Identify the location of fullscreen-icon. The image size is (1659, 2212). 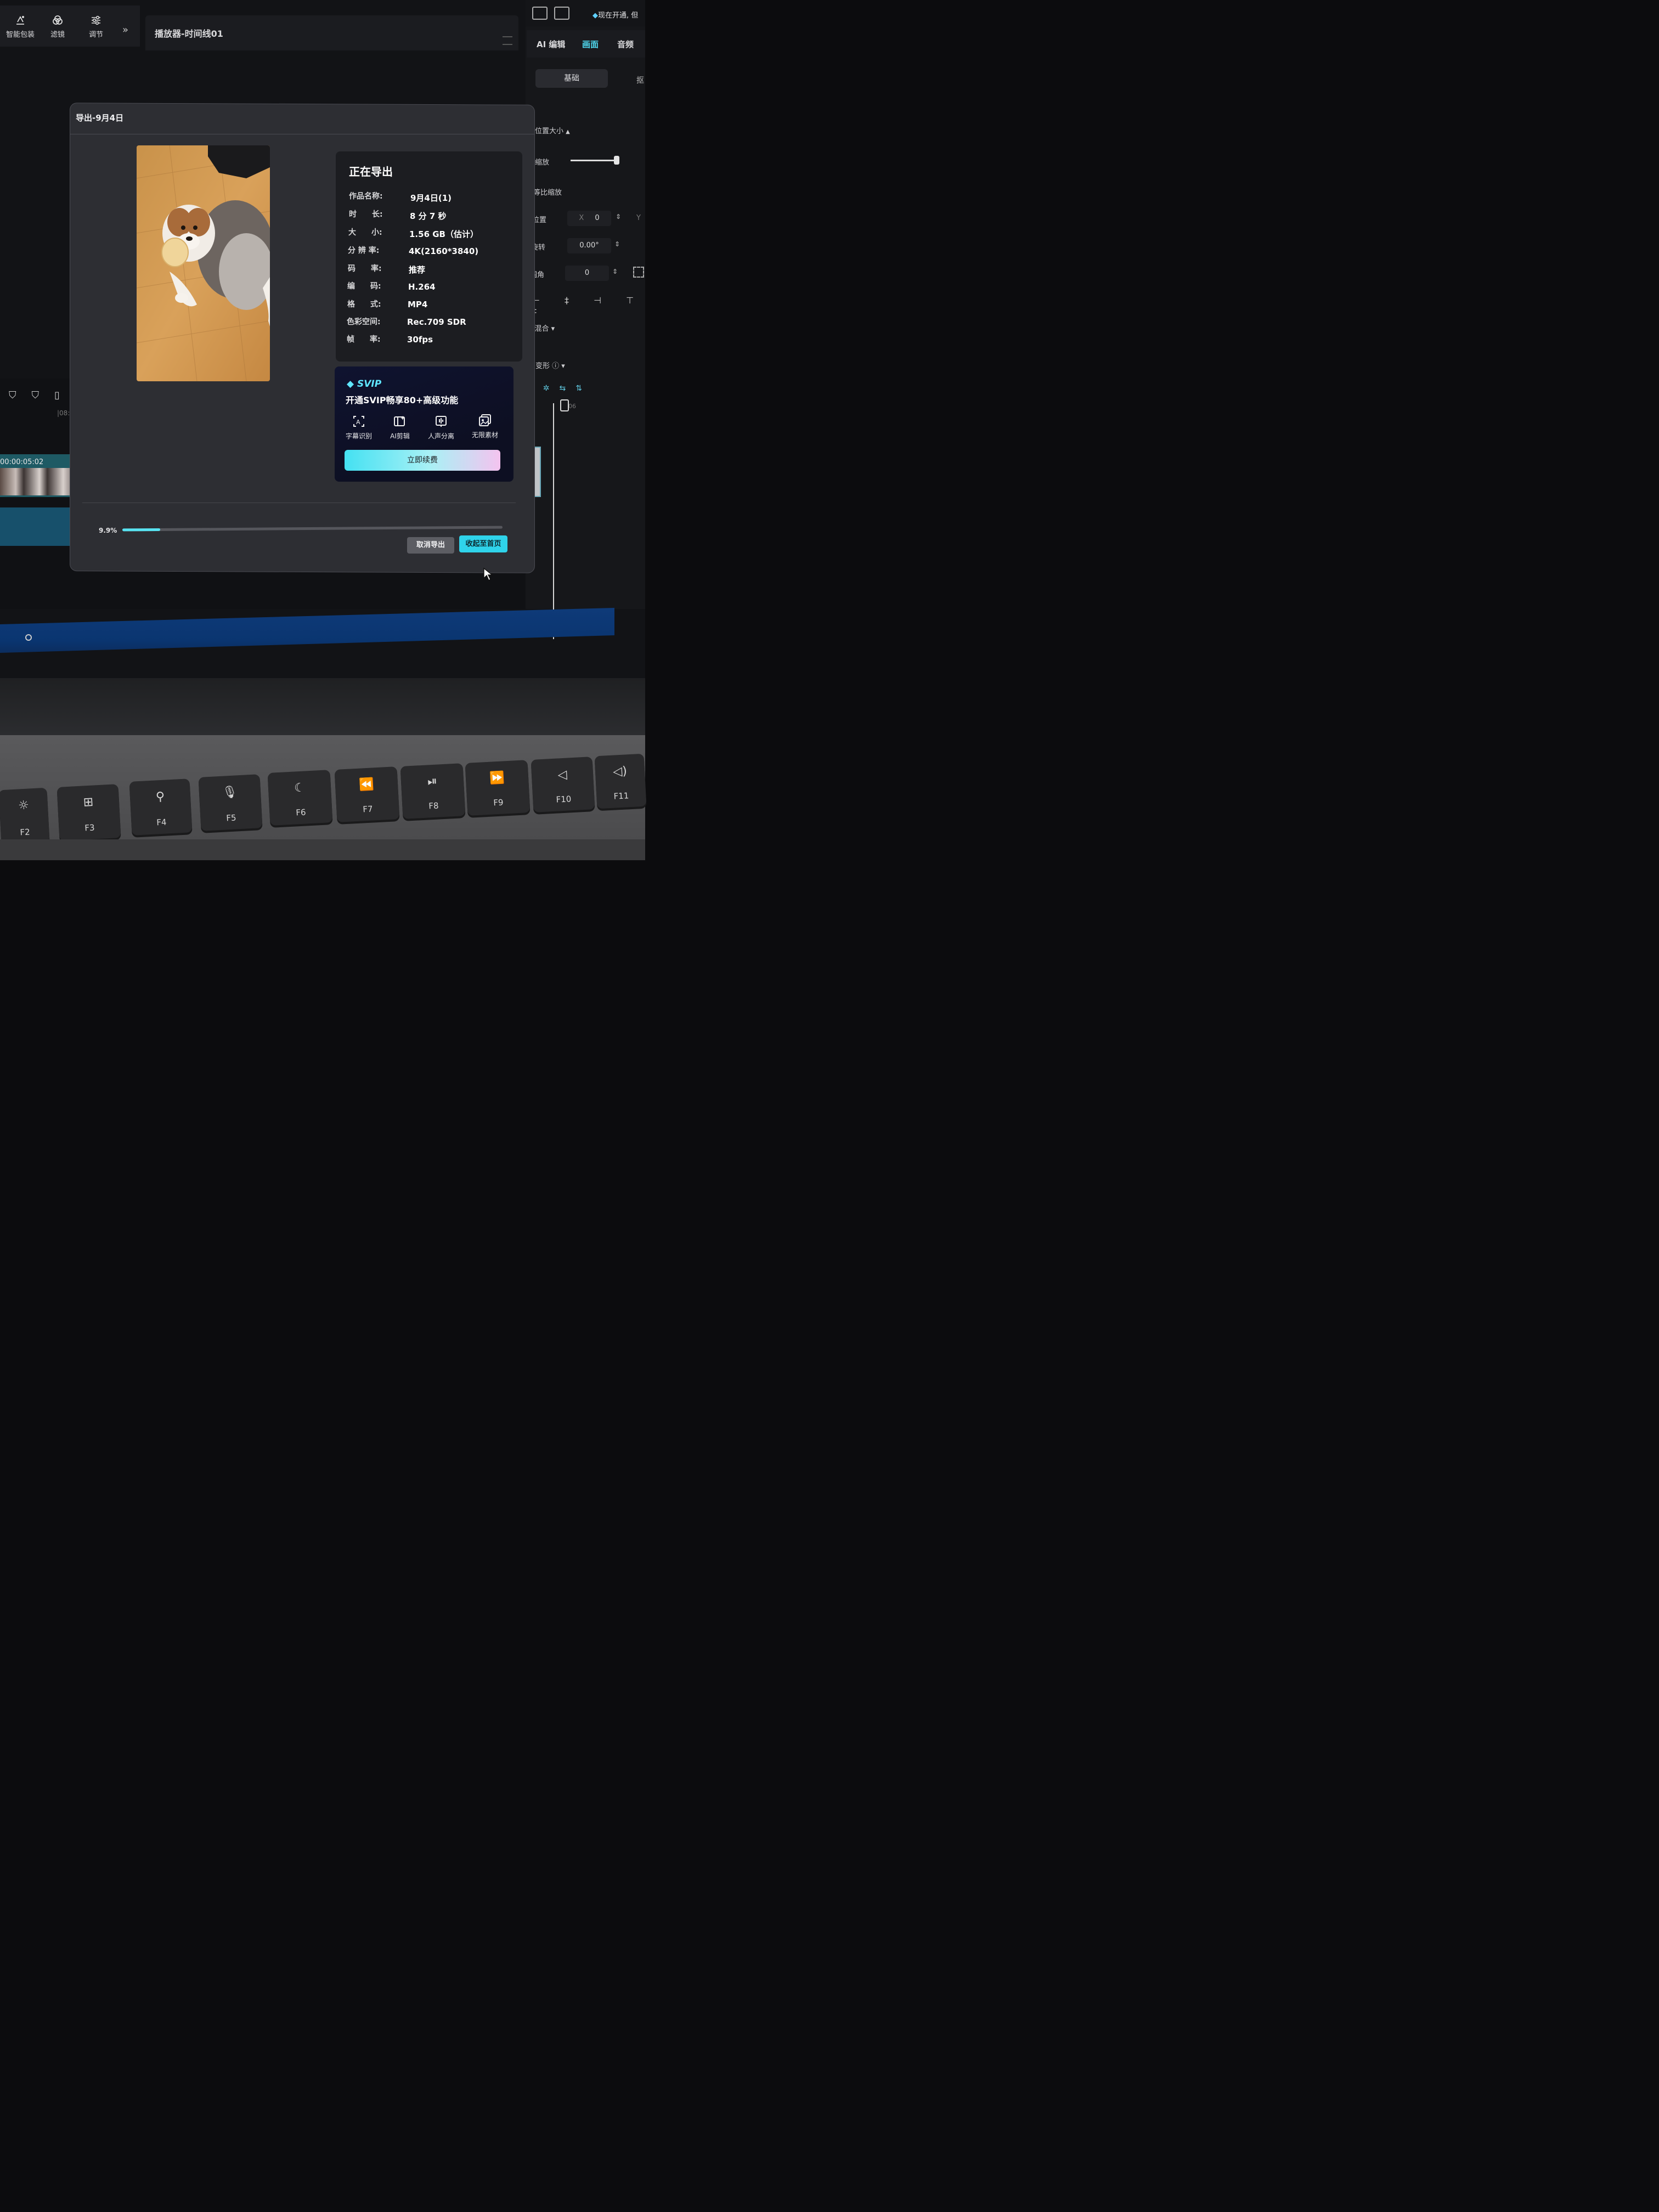
(639, 272).